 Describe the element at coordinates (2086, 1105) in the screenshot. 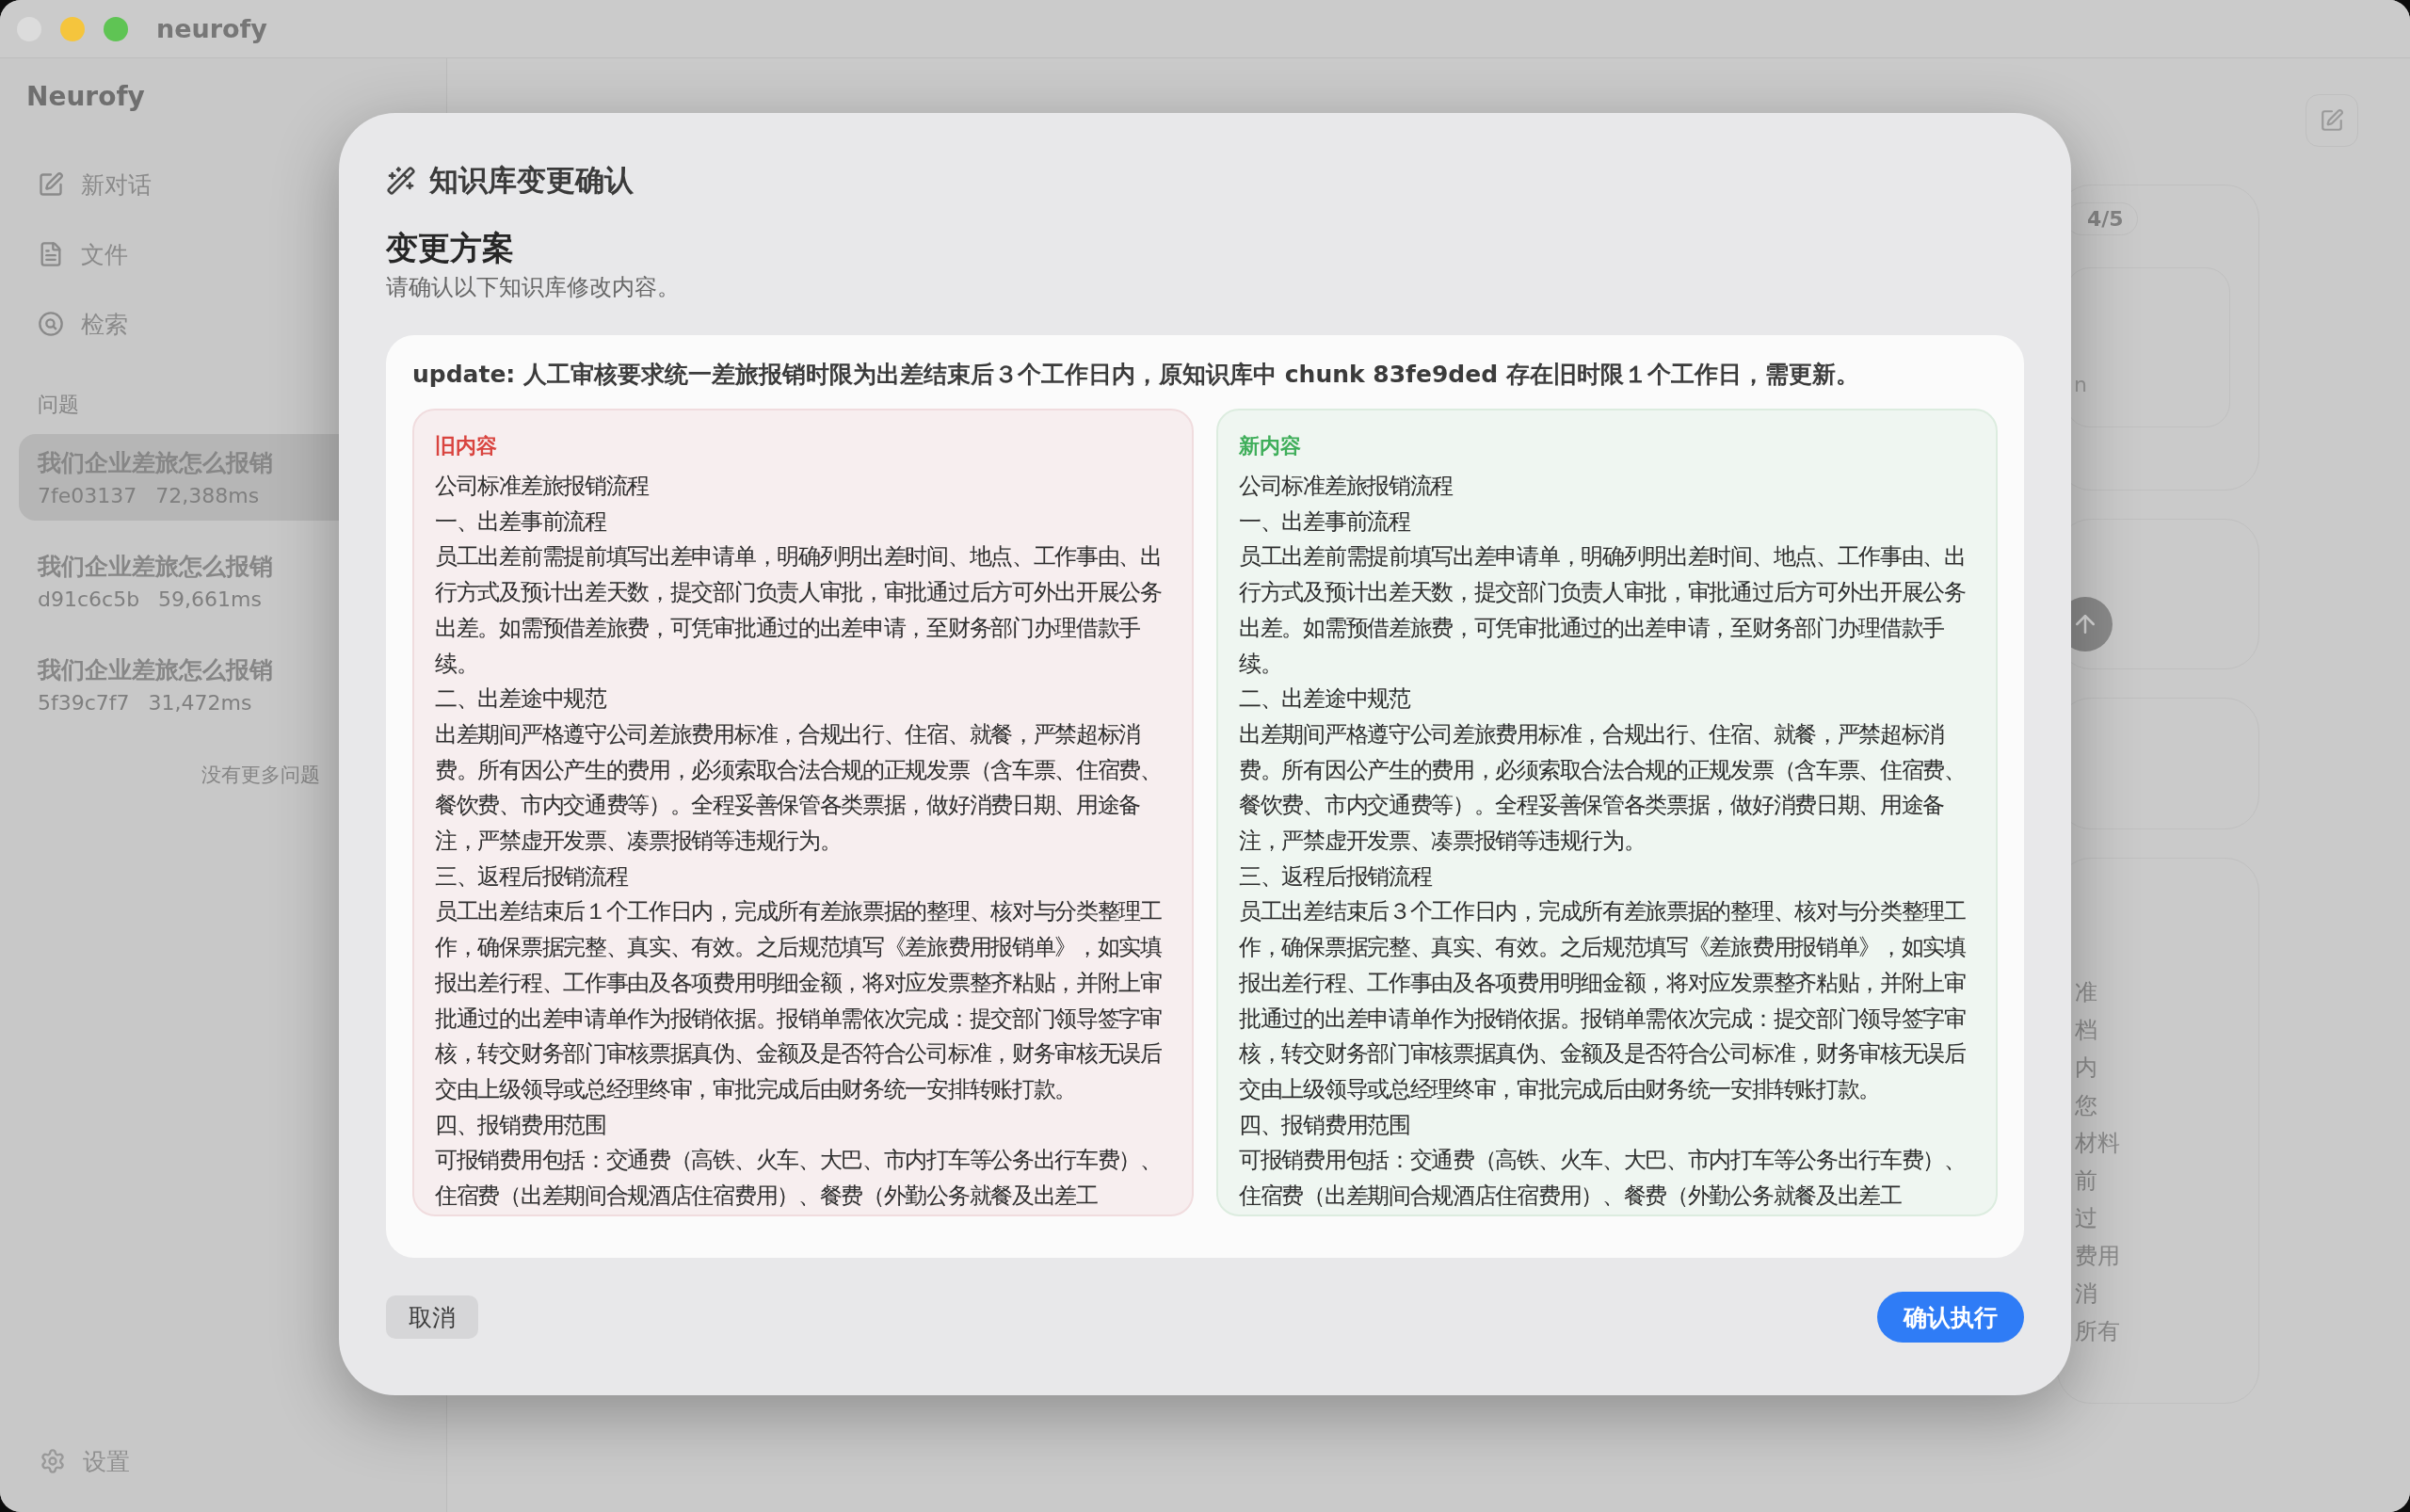

I see `text-fragment: 您` at that location.